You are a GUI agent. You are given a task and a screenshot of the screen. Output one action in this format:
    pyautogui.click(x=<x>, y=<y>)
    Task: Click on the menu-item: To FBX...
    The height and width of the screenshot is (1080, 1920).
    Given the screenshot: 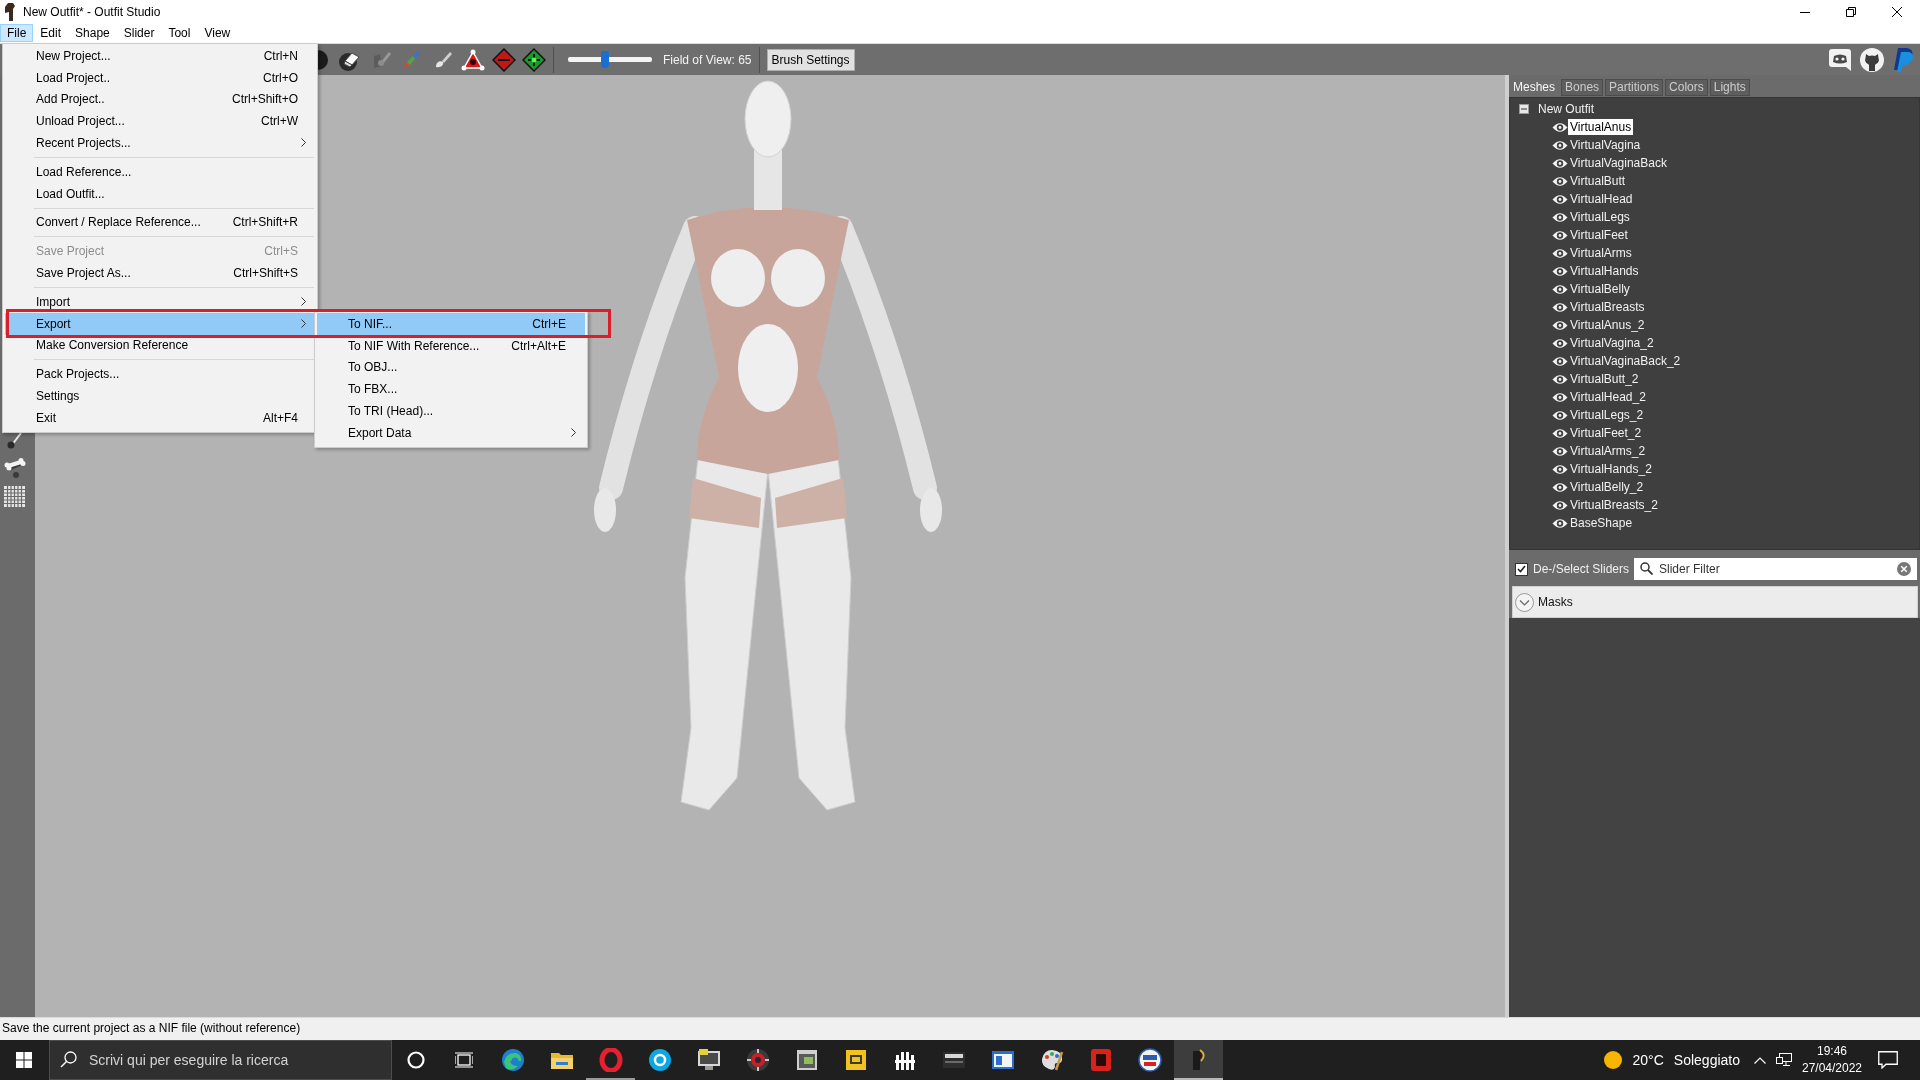 What is the action you would take?
    pyautogui.click(x=451, y=389)
    